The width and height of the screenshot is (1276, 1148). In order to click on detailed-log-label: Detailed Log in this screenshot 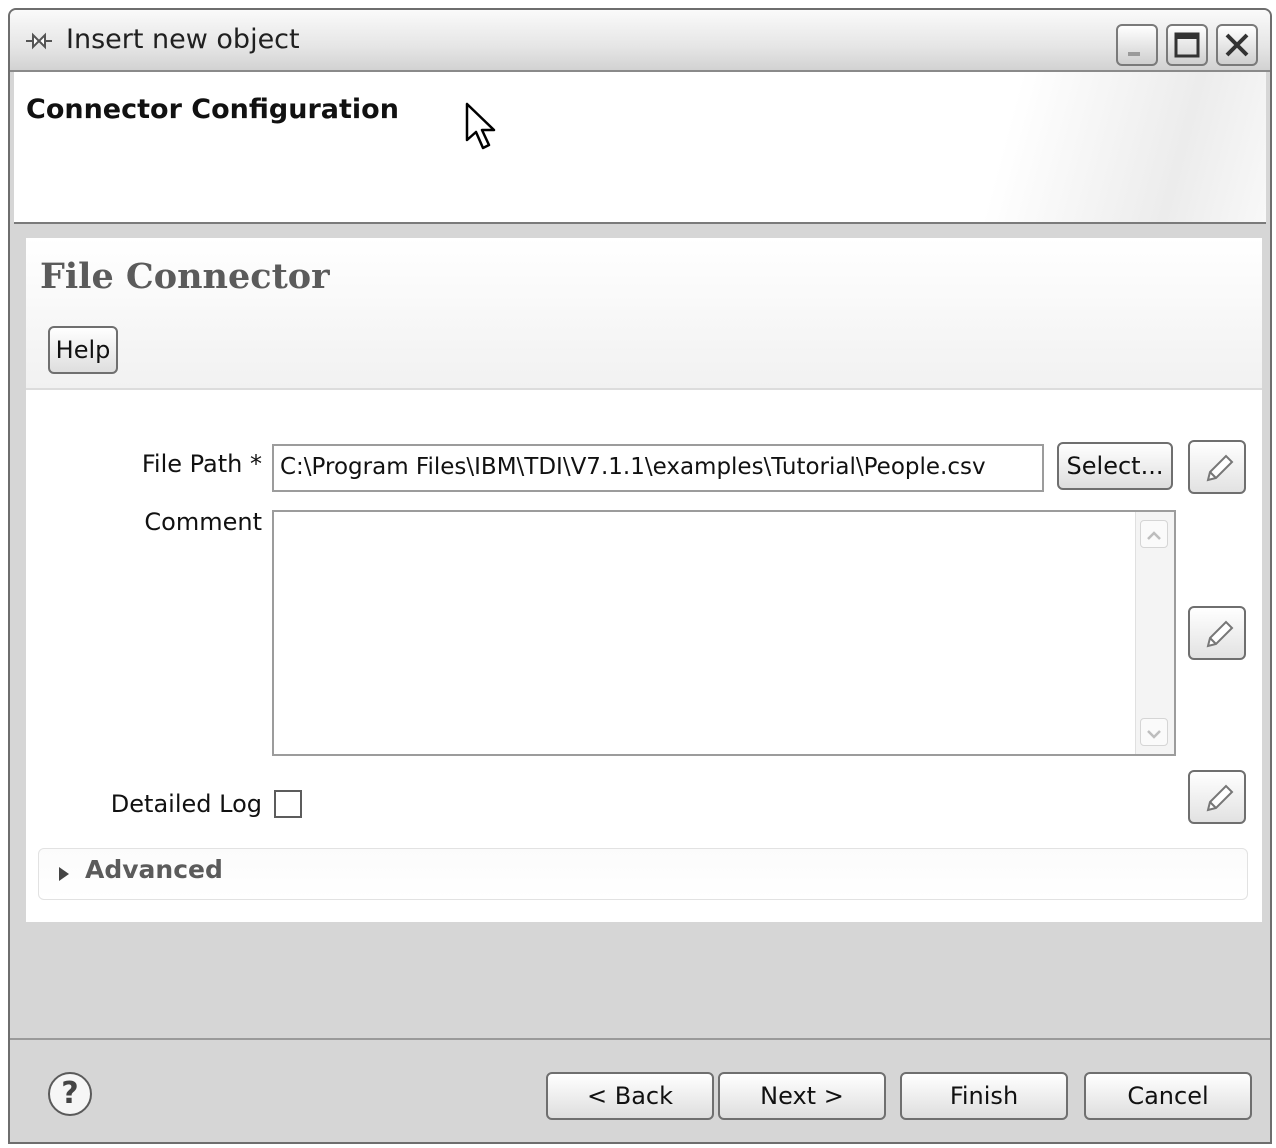, I will do `click(186, 804)`.